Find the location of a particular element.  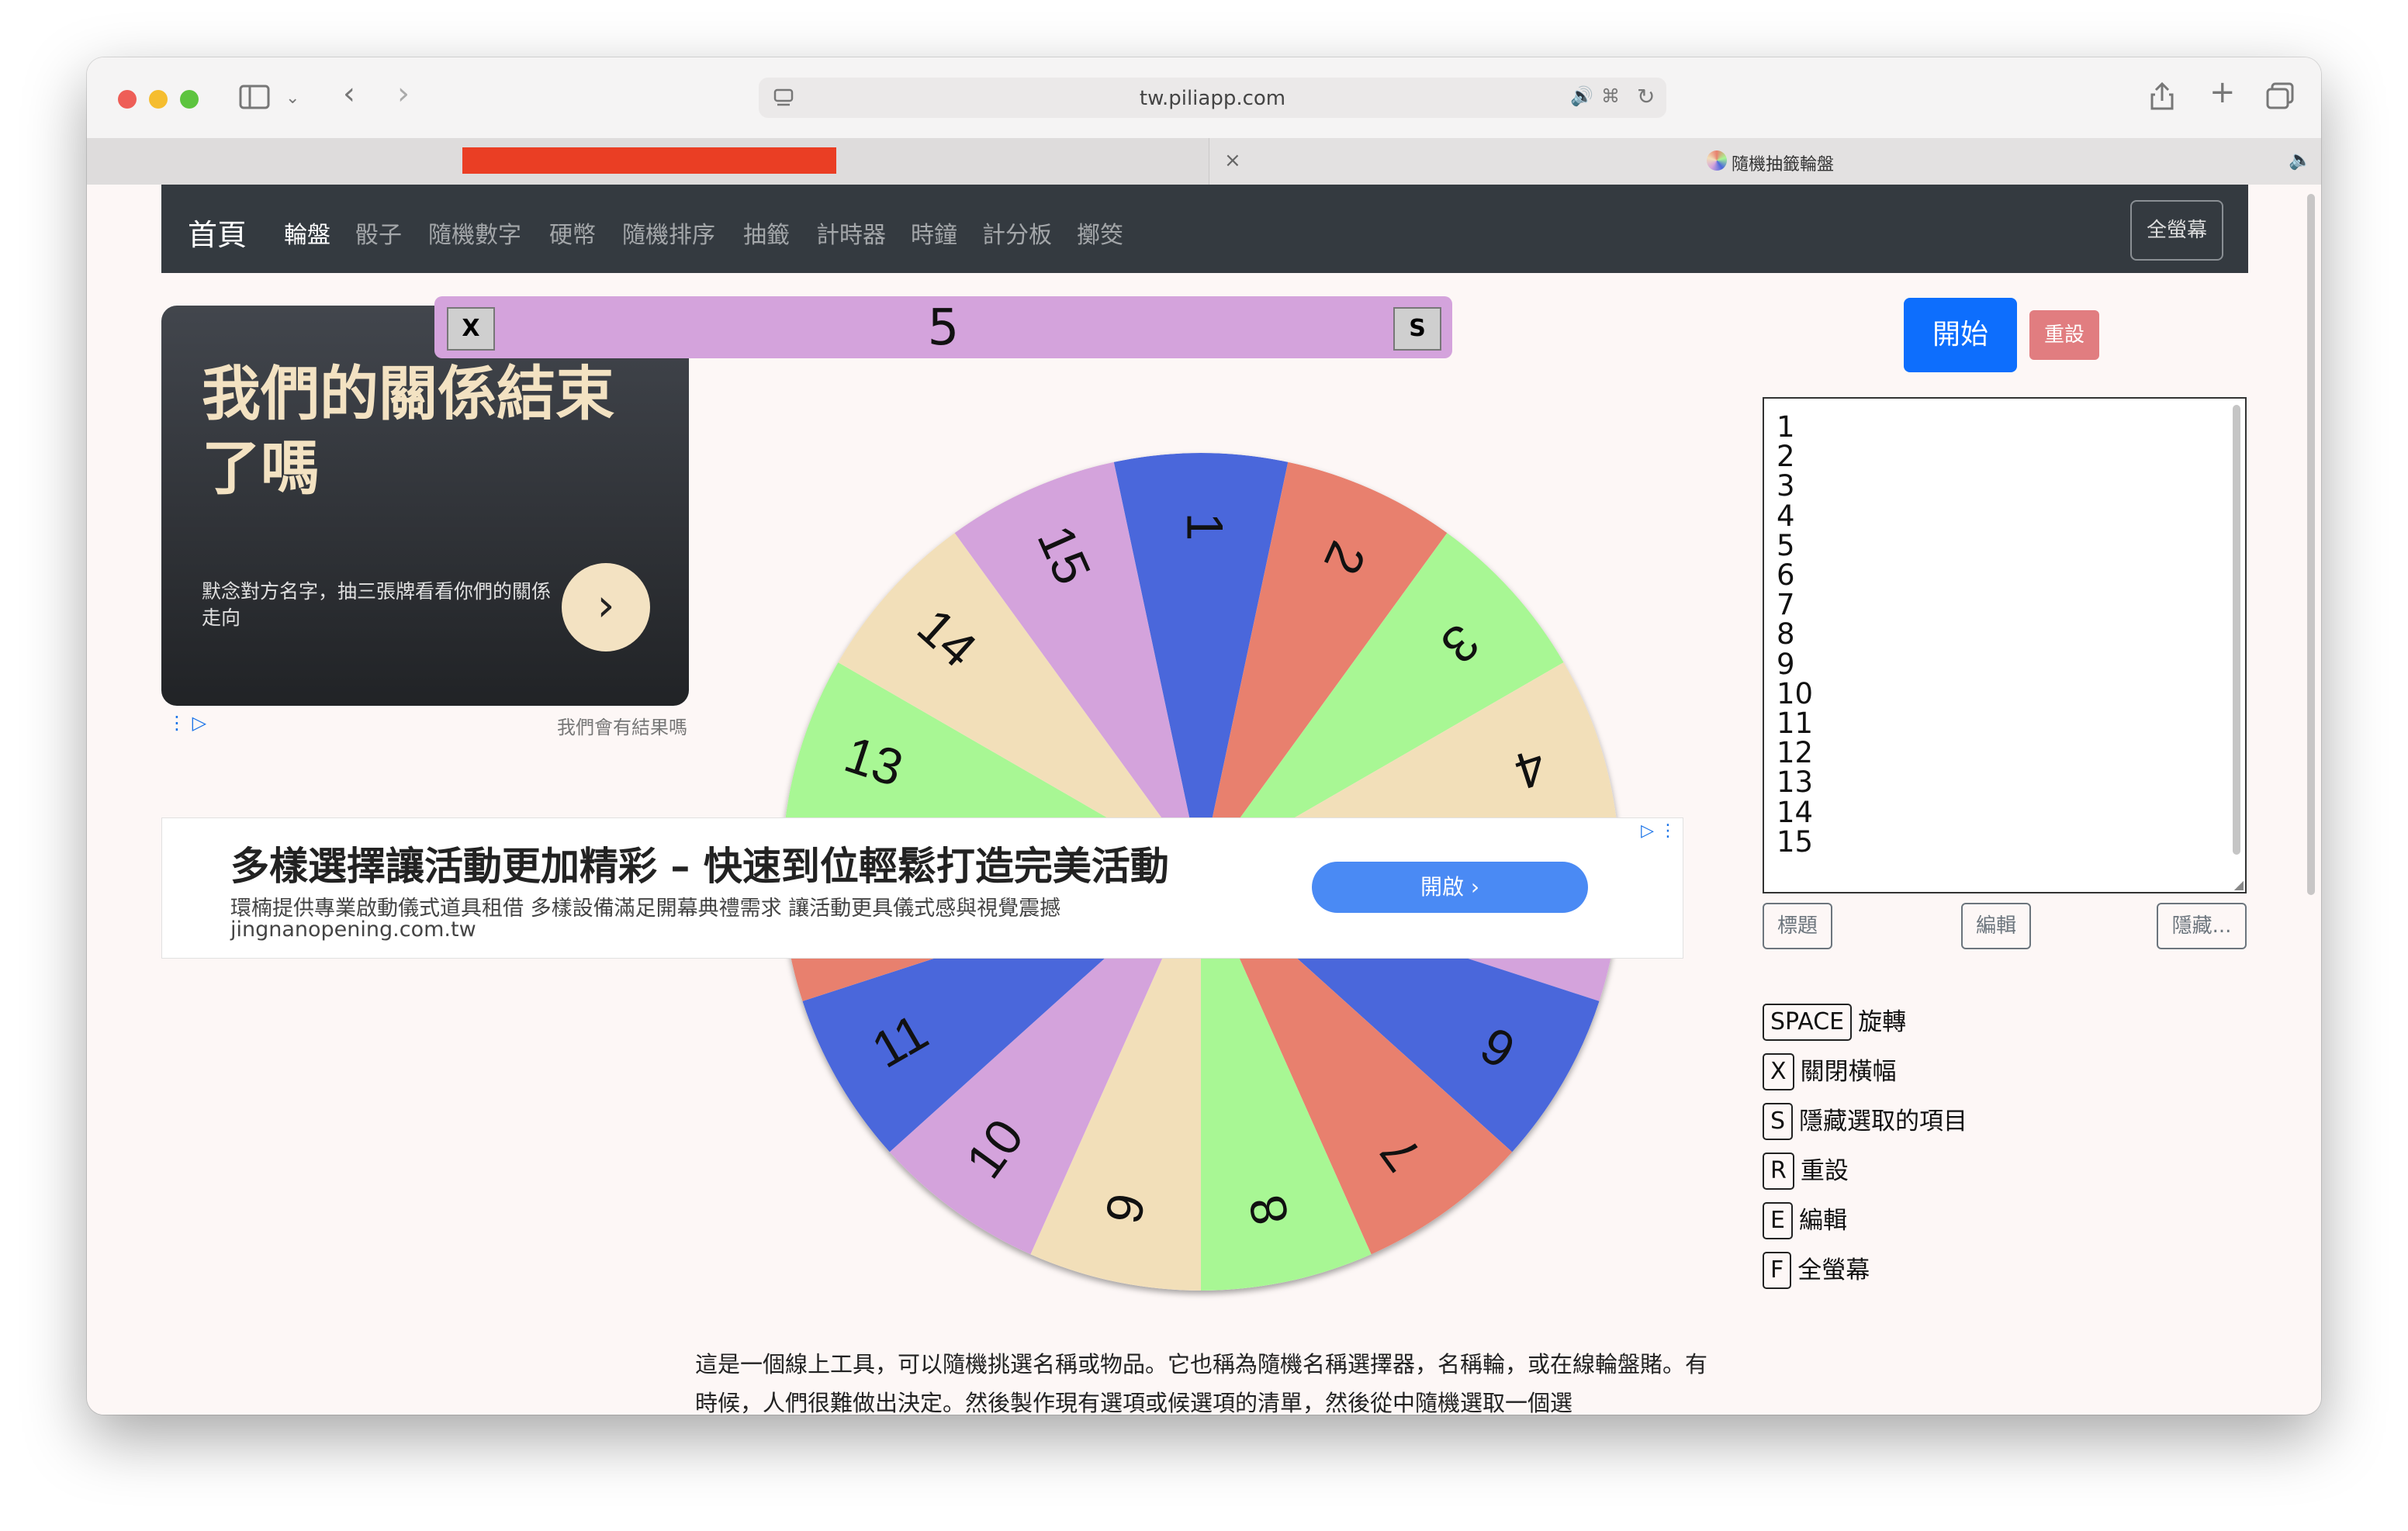

list-item: 7 is located at coordinates (1786, 605).